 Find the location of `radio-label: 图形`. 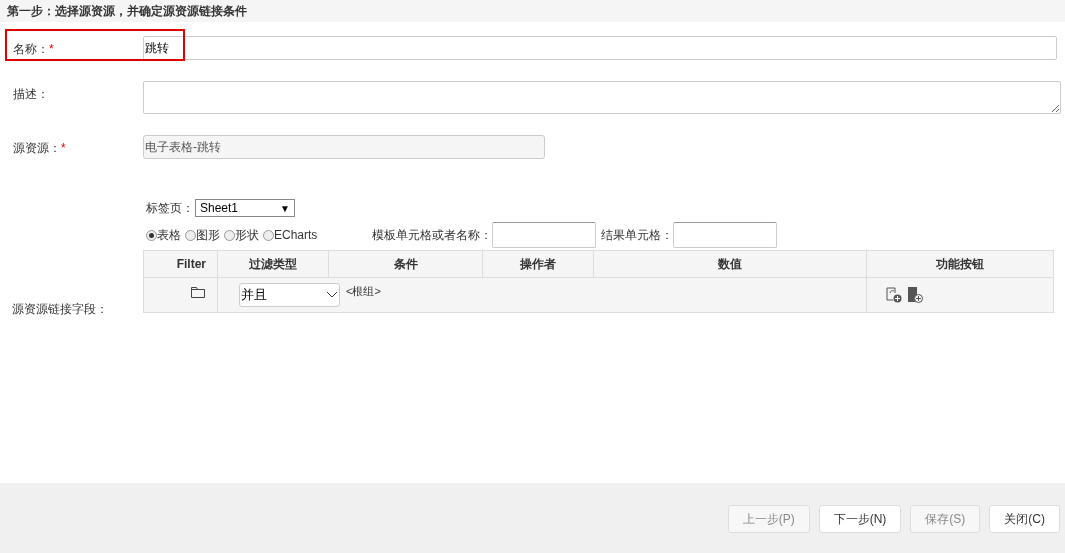

radio-label: 图形 is located at coordinates (208, 235).